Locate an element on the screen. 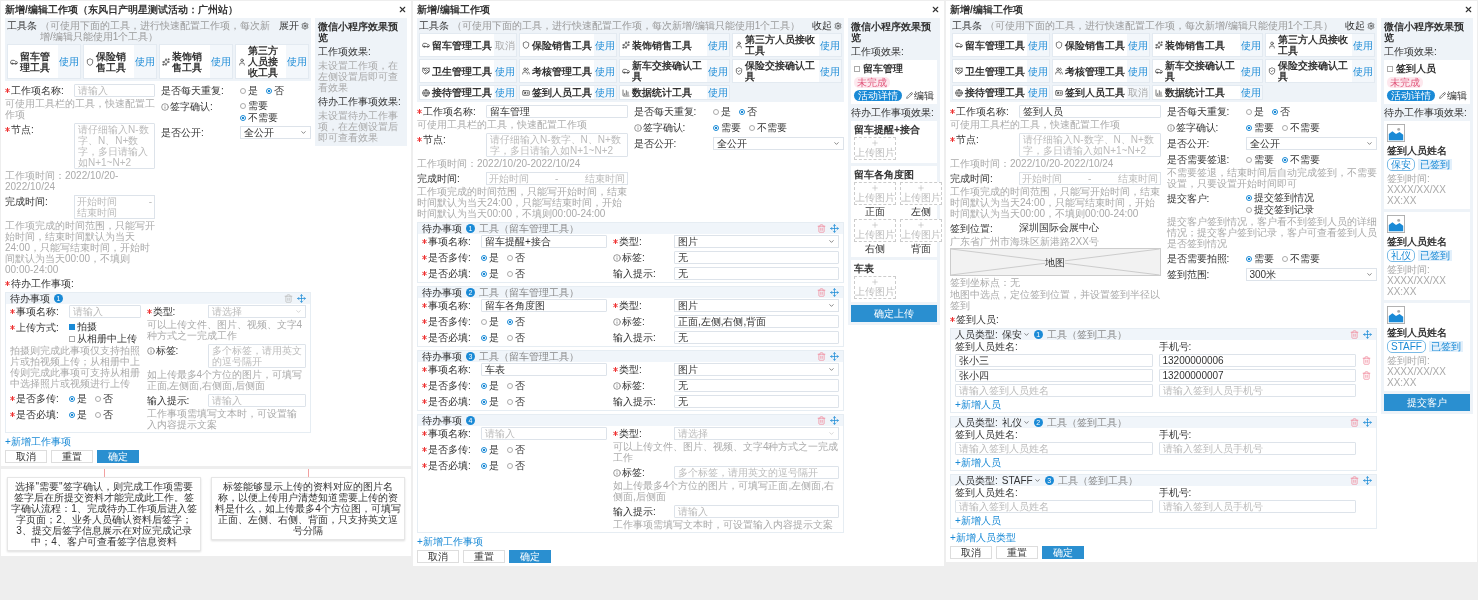 This screenshot has width=1478, height=600. select-field: 300米 is located at coordinates (1311, 274).